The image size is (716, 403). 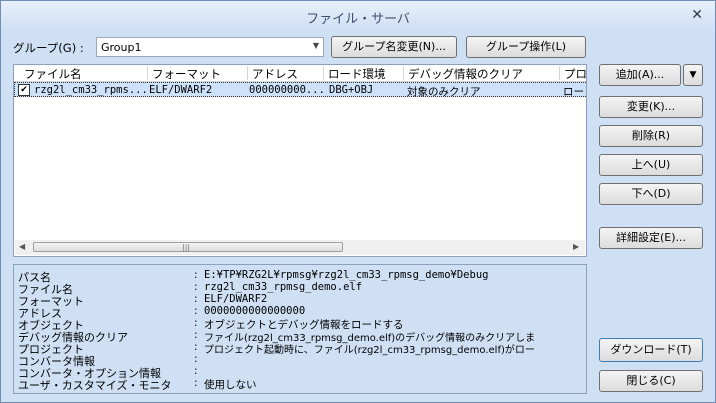 What do you see at coordinates (444, 92) in the screenshot?
I see `cell-debug-clear: 対象のみクリア` at bounding box center [444, 92].